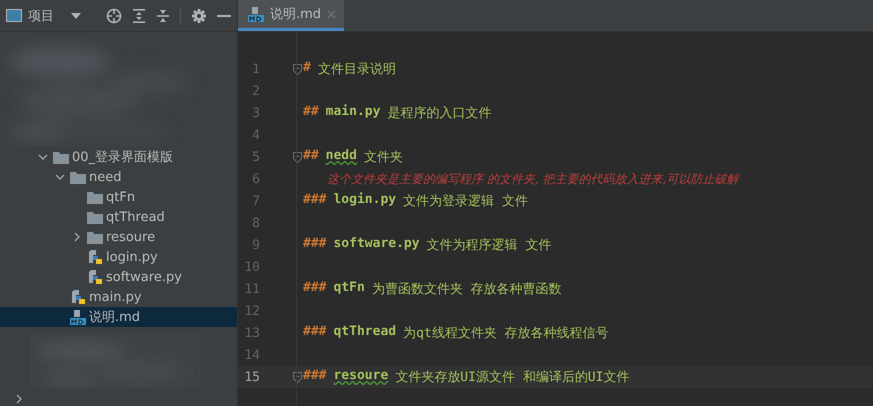 The image size is (873, 406). Describe the element at coordinates (41, 15) in the screenshot. I see `project-title: 项目` at that location.